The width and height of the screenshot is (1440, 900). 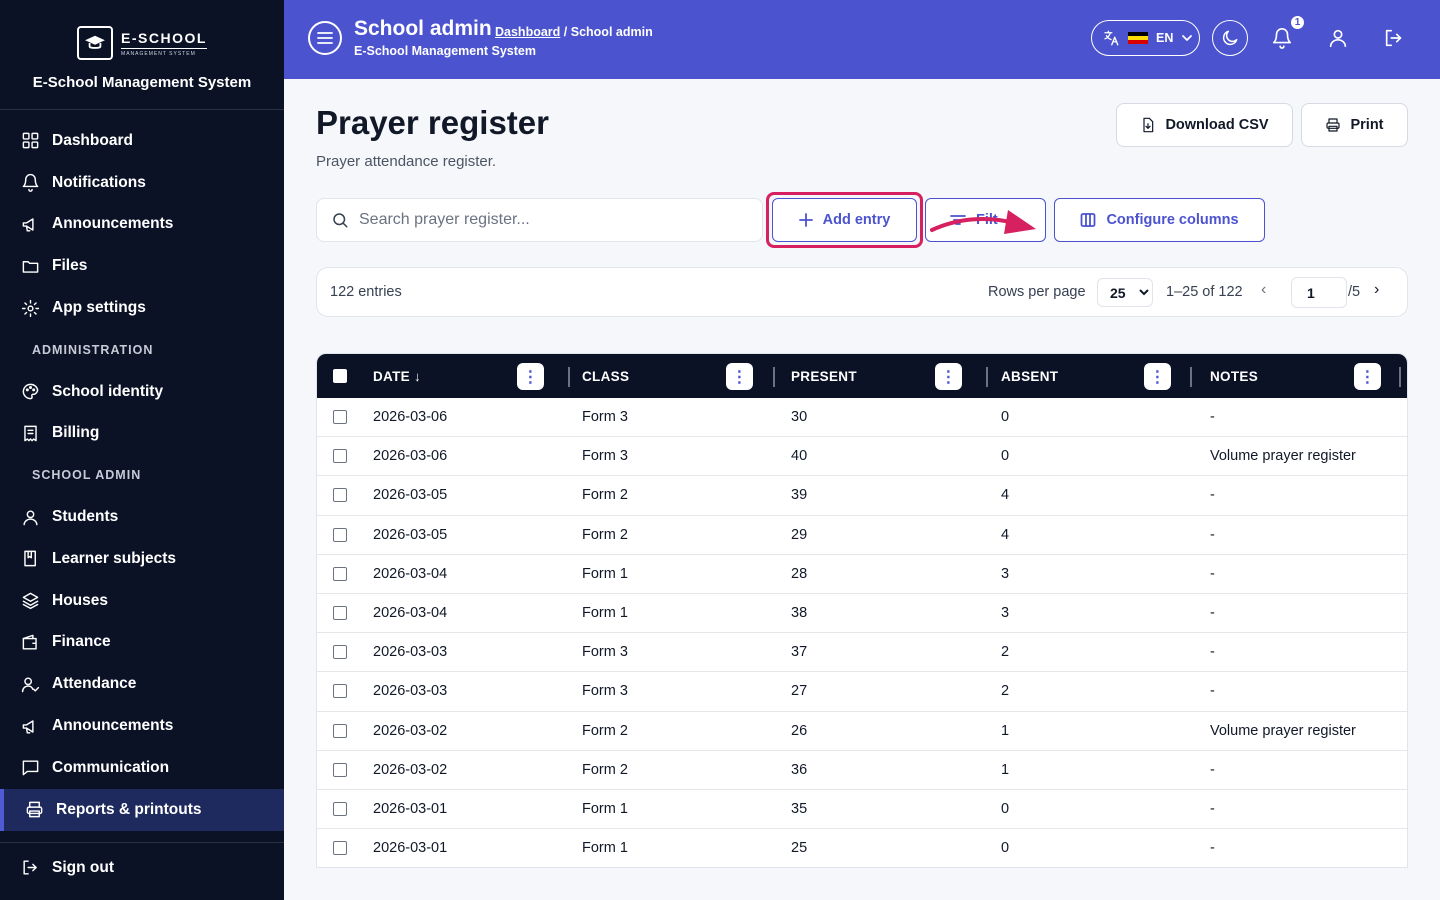 What do you see at coordinates (108, 391) in the screenshot?
I see `sidebar-item-label: School identity` at bounding box center [108, 391].